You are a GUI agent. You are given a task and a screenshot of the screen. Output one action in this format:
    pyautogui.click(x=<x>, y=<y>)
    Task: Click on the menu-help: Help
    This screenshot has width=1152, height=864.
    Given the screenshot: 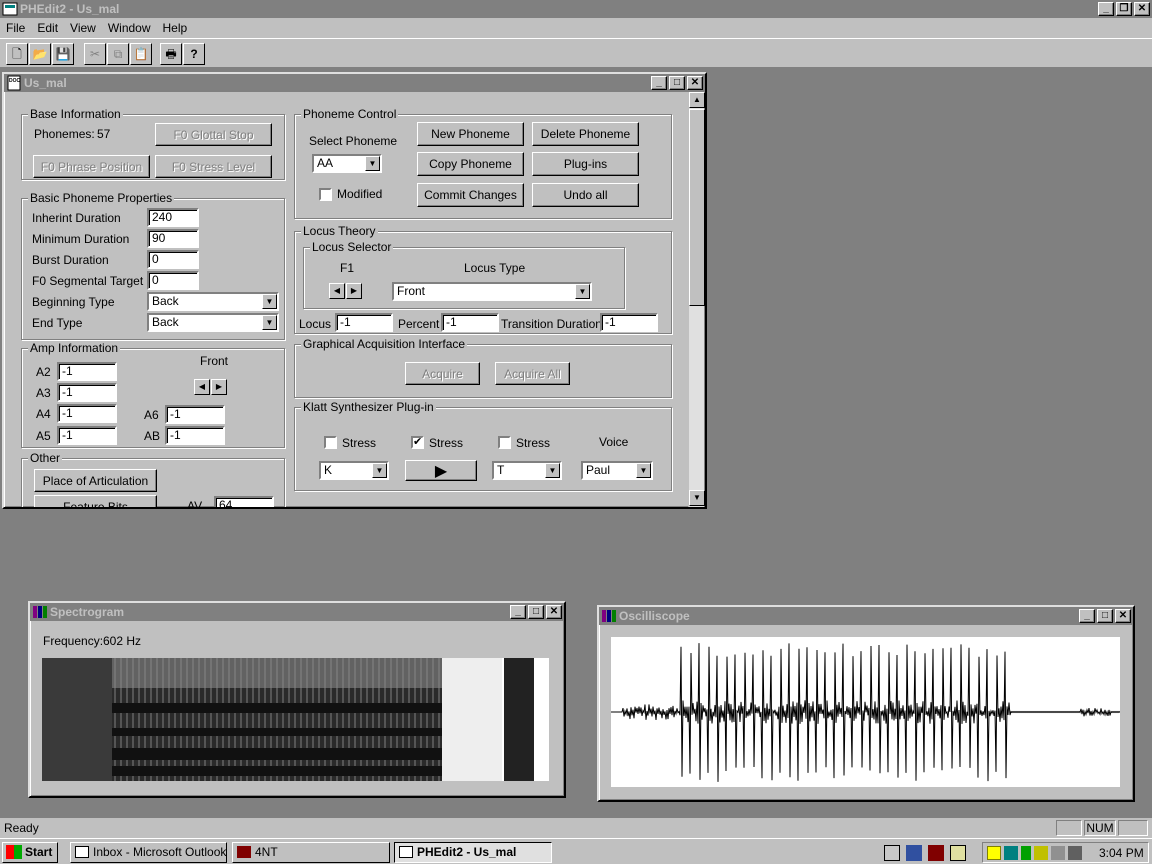 What is the action you would take?
    pyautogui.click(x=175, y=28)
    